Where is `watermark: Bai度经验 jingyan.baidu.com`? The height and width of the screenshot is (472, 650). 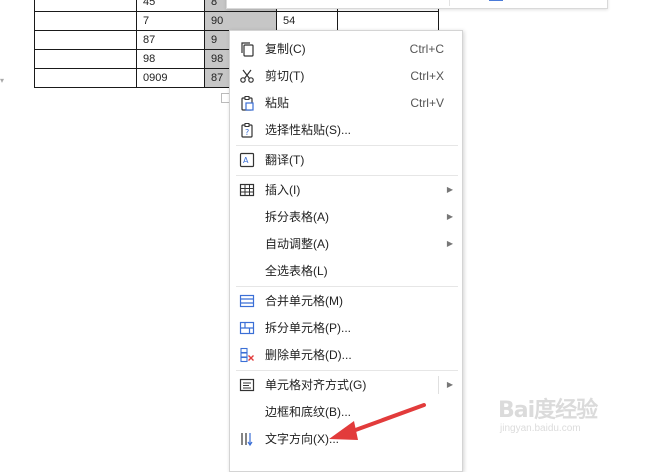 watermark: Bai度经验 jingyan.baidu.com is located at coordinates (558, 417).